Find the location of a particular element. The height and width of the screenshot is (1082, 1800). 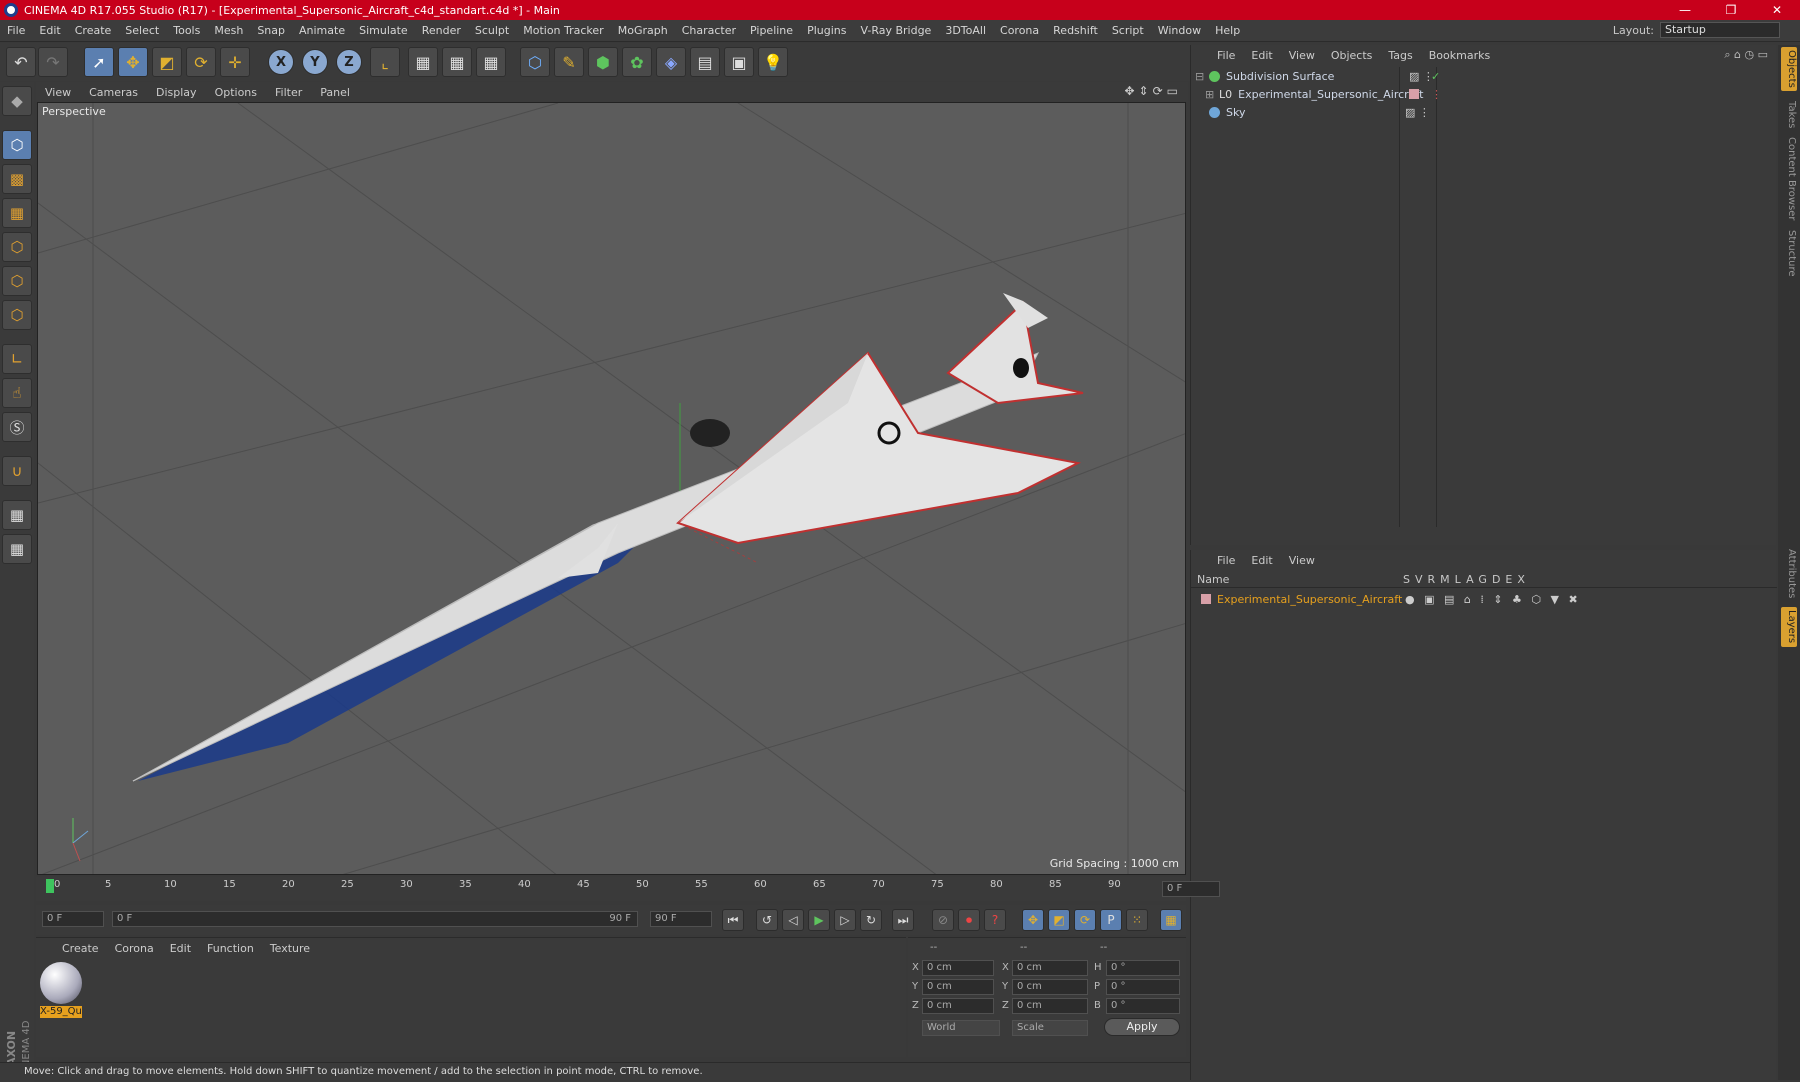

key-scale-icon: ◩ is located at coordinates (1059, 920).